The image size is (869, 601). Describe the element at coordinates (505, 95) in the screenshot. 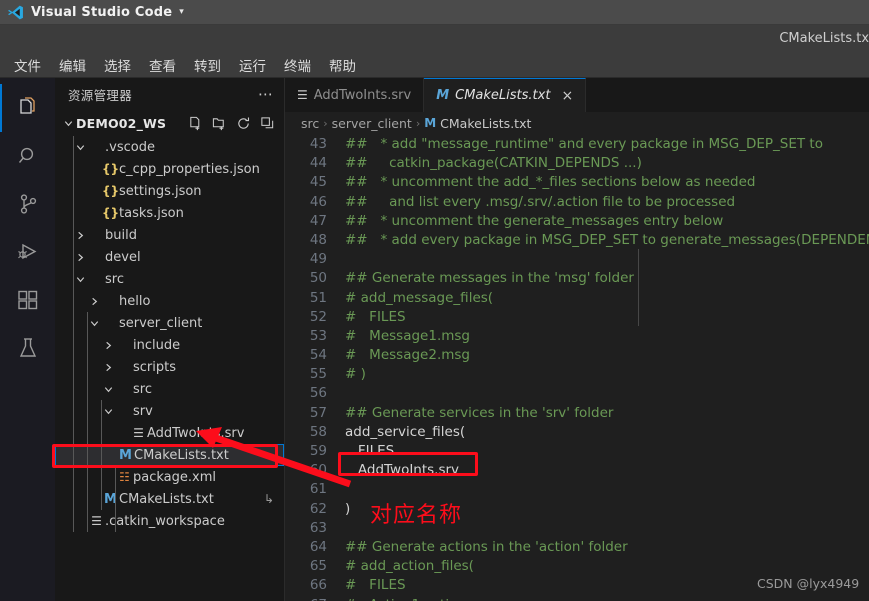

I see `editor-tab-CMakeLists.txt: M CMakeLists.txt ×` at that location.